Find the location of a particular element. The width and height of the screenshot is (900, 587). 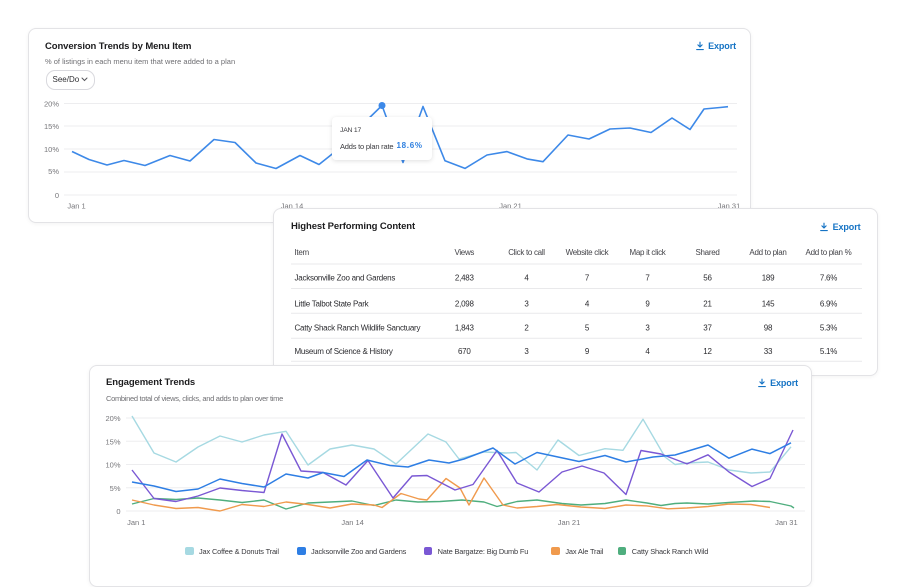

svg-text: Shared is located at coordinates (708, 252).